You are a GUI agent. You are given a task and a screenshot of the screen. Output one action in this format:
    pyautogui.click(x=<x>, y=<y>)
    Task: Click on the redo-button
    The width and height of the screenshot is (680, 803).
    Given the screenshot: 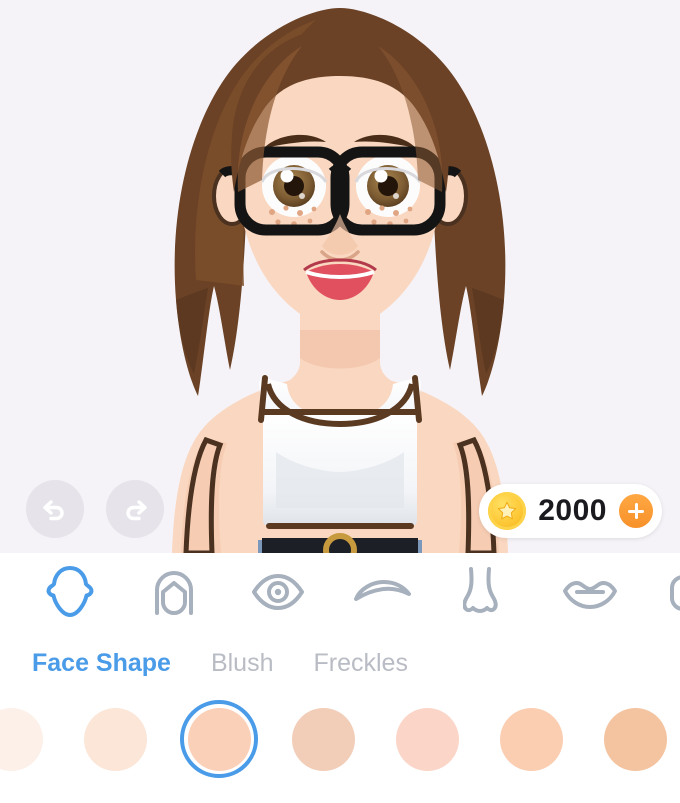 What is the action you would take?
    pyautogui.click(x=135, y=509)
    